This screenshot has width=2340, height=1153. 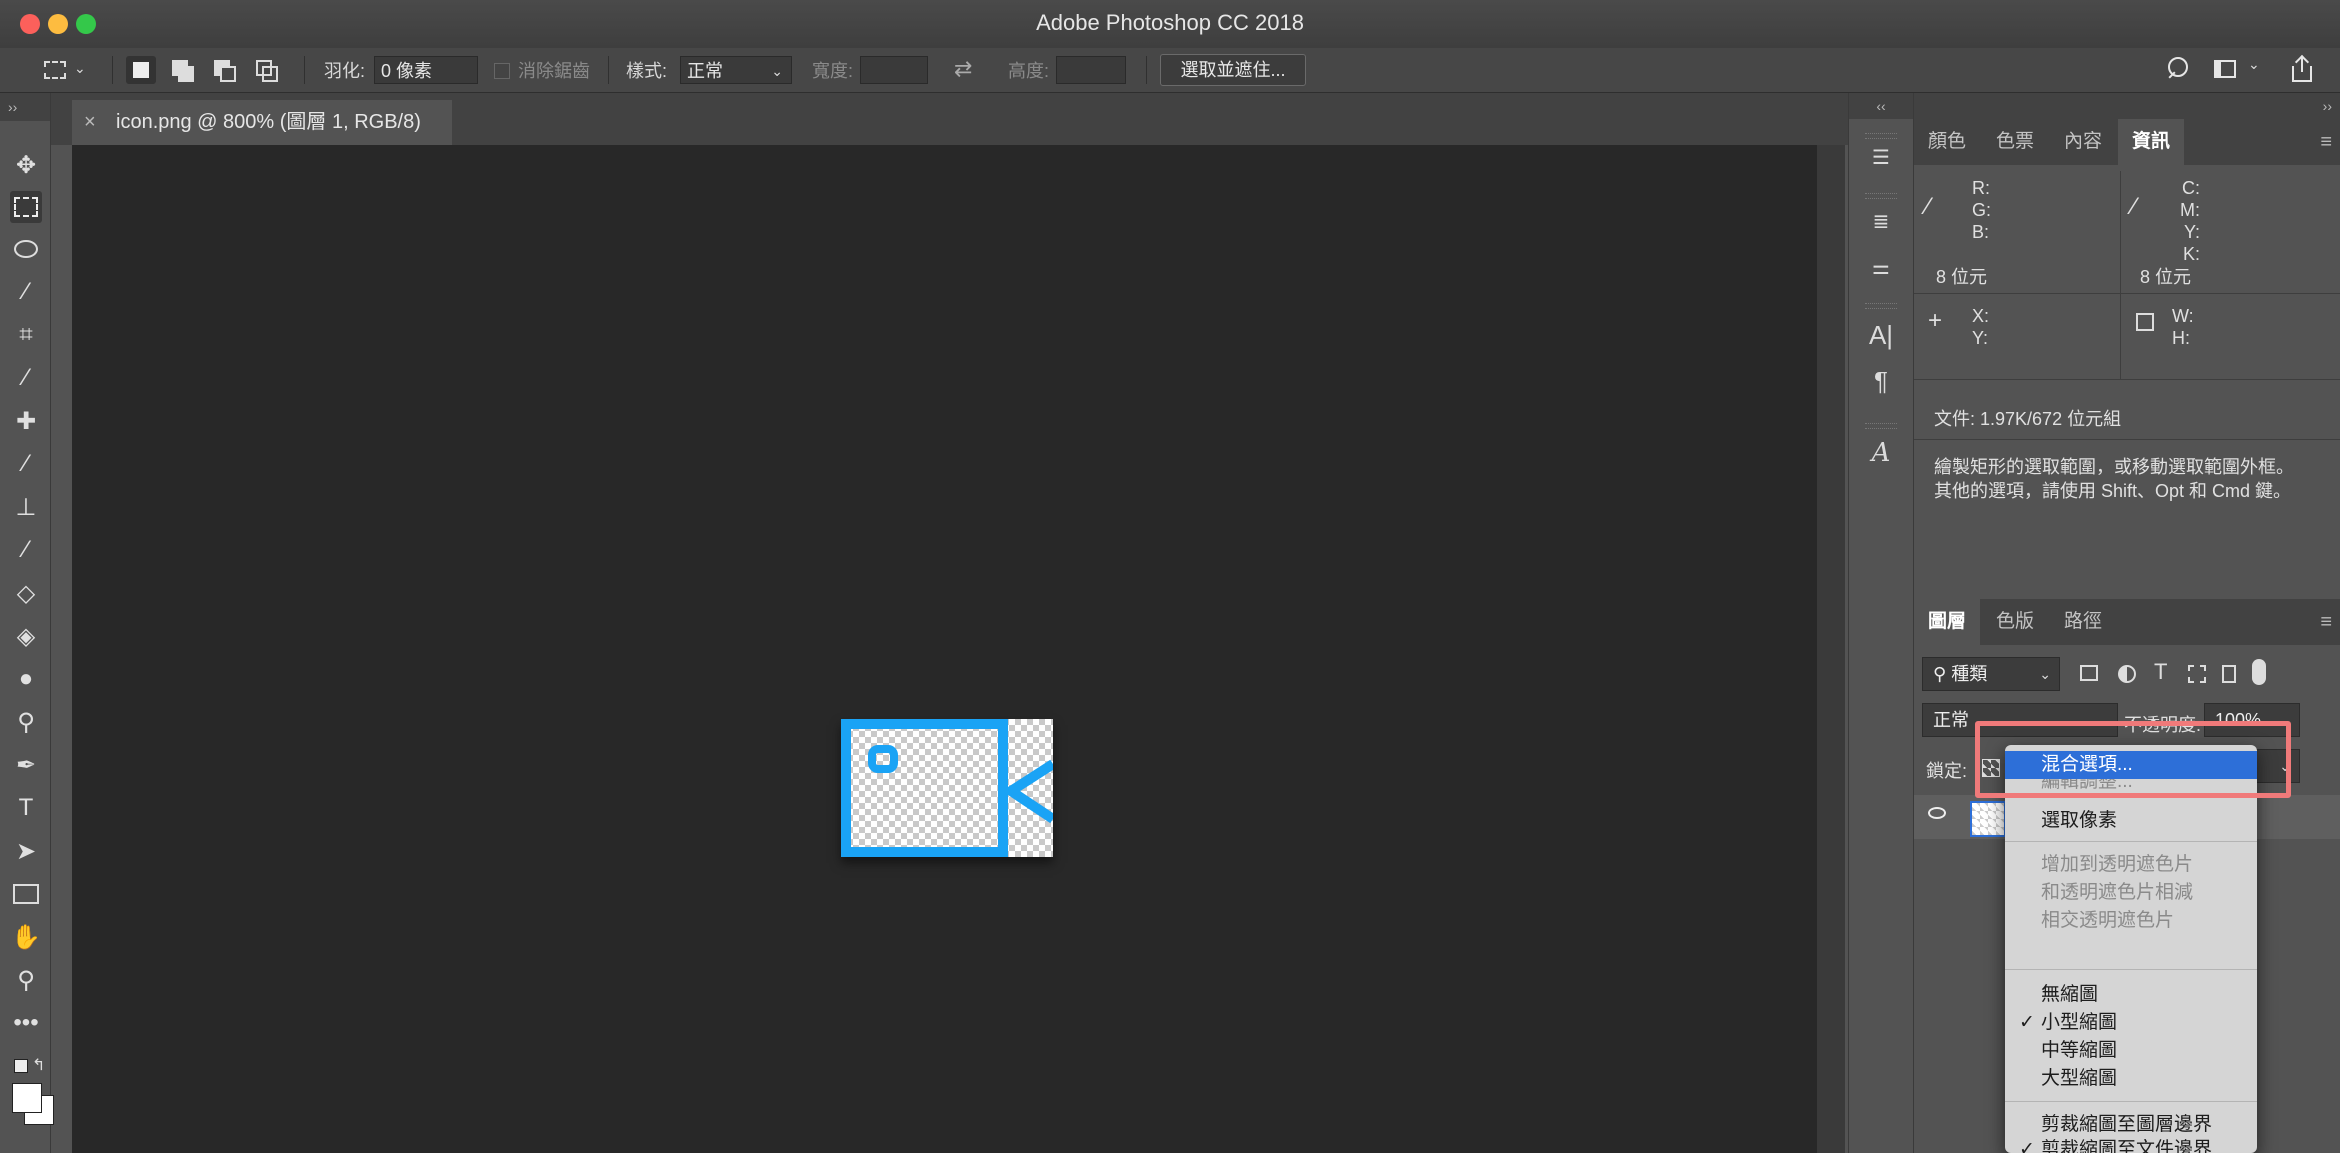 I want to click on menu-item-select-pixels: 選取像素, so click(x=2131, y=821).